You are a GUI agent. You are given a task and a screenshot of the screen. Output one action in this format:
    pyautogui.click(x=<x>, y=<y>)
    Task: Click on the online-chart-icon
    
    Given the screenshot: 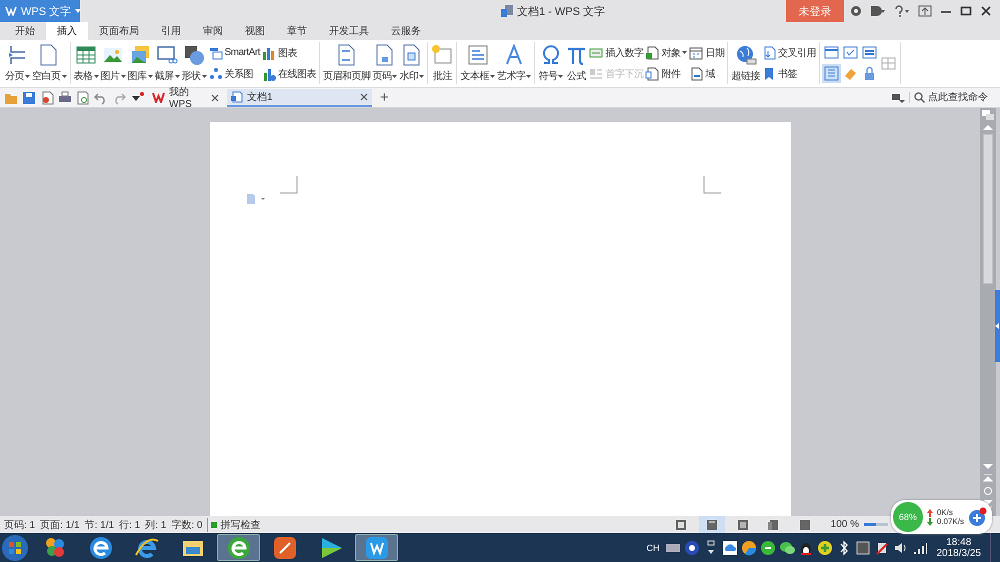 What is the action you would take?
    pyautogui.click(x=269, y=73)
    